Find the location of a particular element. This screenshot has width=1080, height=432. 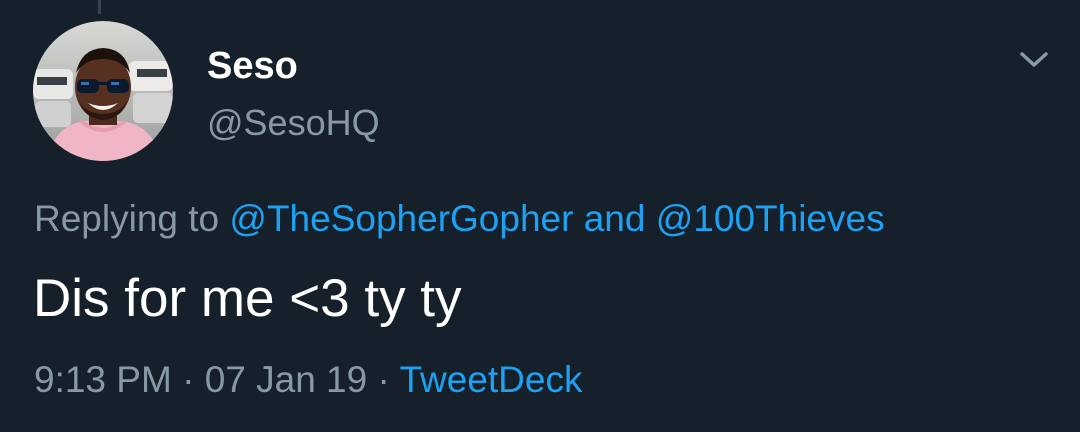

avatar-photo-icon is located at coordinates (103, 91).